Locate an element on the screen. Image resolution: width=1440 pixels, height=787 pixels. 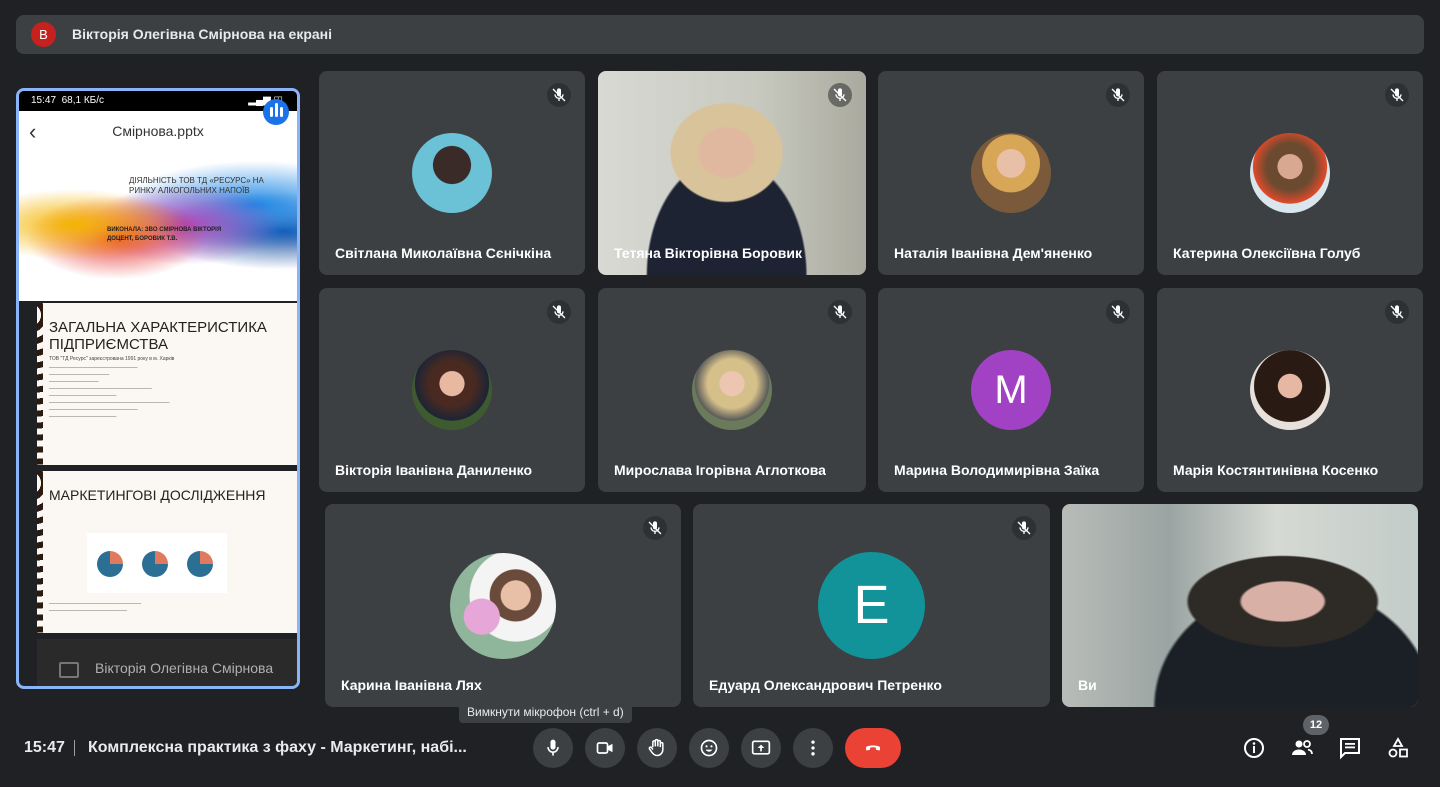
participant-name: Марина Володимирівна Заїка is located at coordinates (997, 470).